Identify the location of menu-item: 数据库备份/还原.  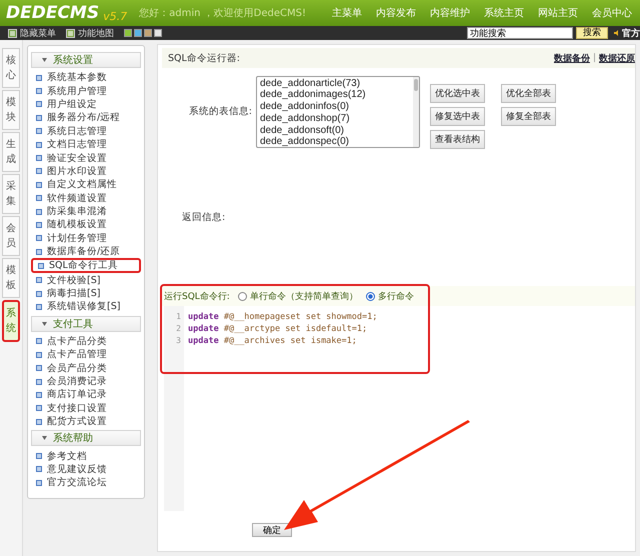
(86, 251).